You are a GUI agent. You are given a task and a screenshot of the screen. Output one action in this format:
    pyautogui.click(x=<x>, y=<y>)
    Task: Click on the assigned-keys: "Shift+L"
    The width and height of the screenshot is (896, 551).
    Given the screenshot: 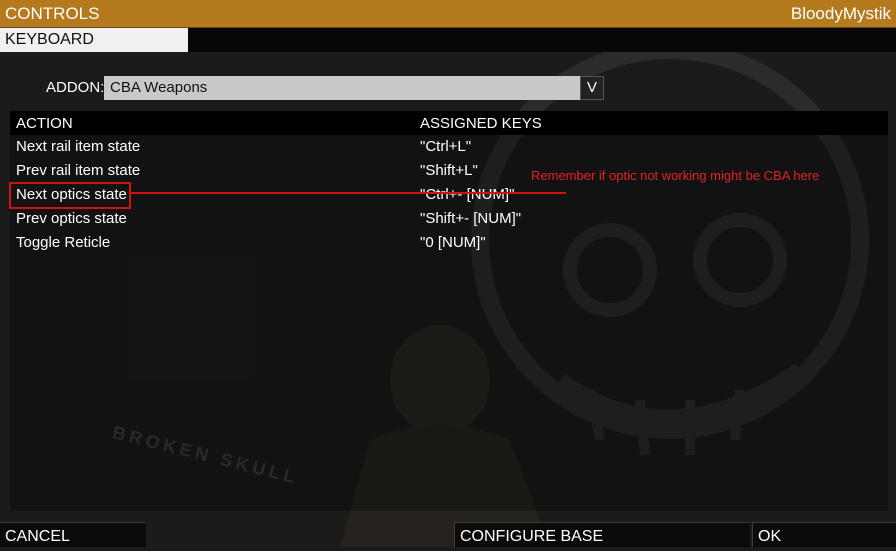 What is the action you would take?
    pyautogui.click(x=449, y=170)
    